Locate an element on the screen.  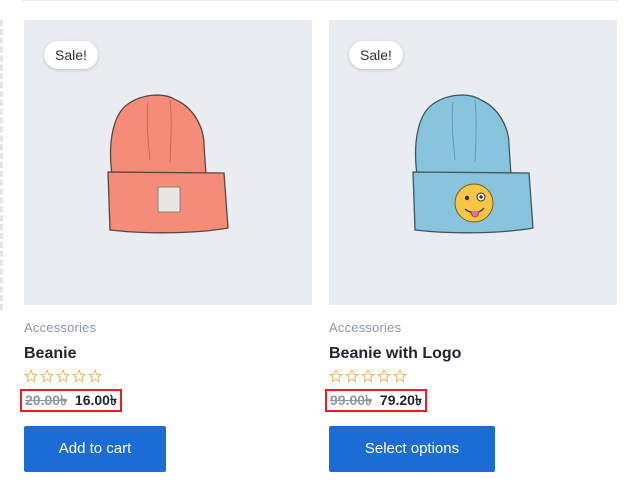
sale-price: 16.00৳ is located at coordinates (95, 400).